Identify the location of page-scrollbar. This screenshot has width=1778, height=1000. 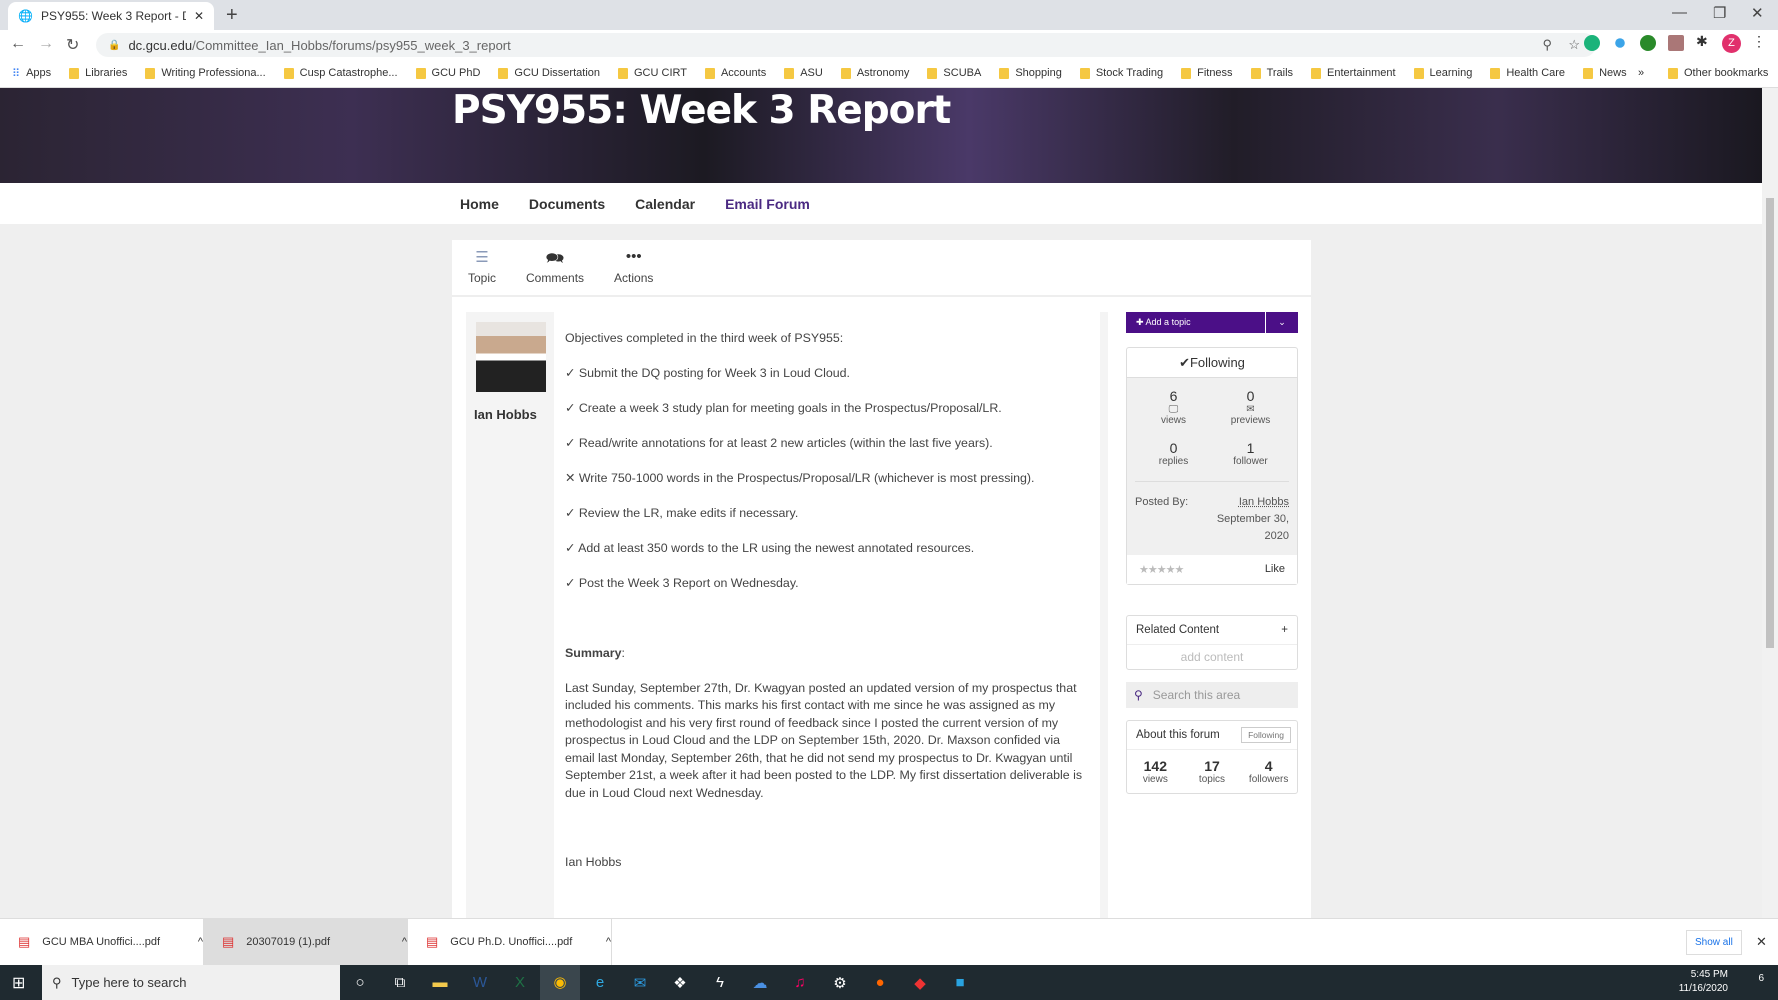
(1770, 503).